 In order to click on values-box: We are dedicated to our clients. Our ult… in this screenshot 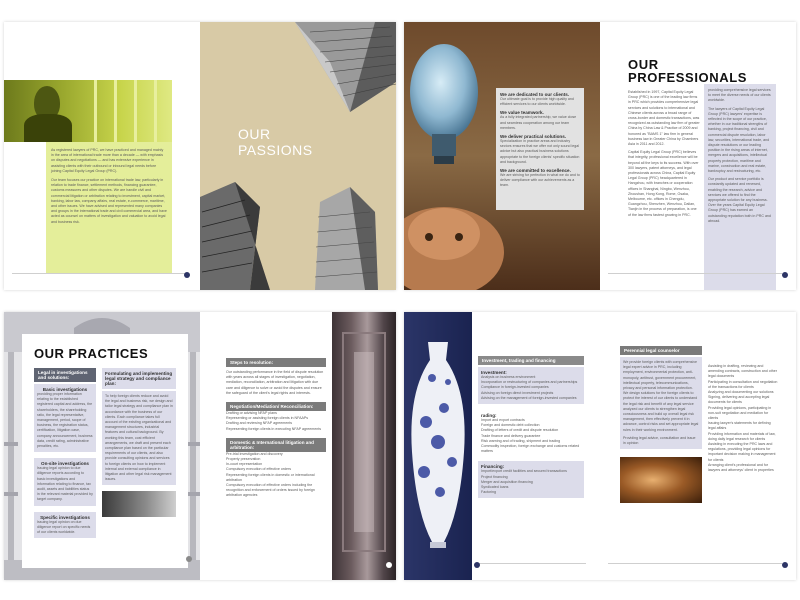, I will do `click(540, 149)`.